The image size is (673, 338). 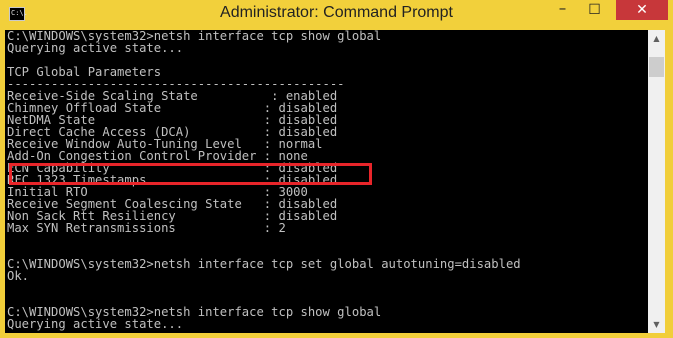 I want to click on window-border-bottom, so click(x=336, y=335).